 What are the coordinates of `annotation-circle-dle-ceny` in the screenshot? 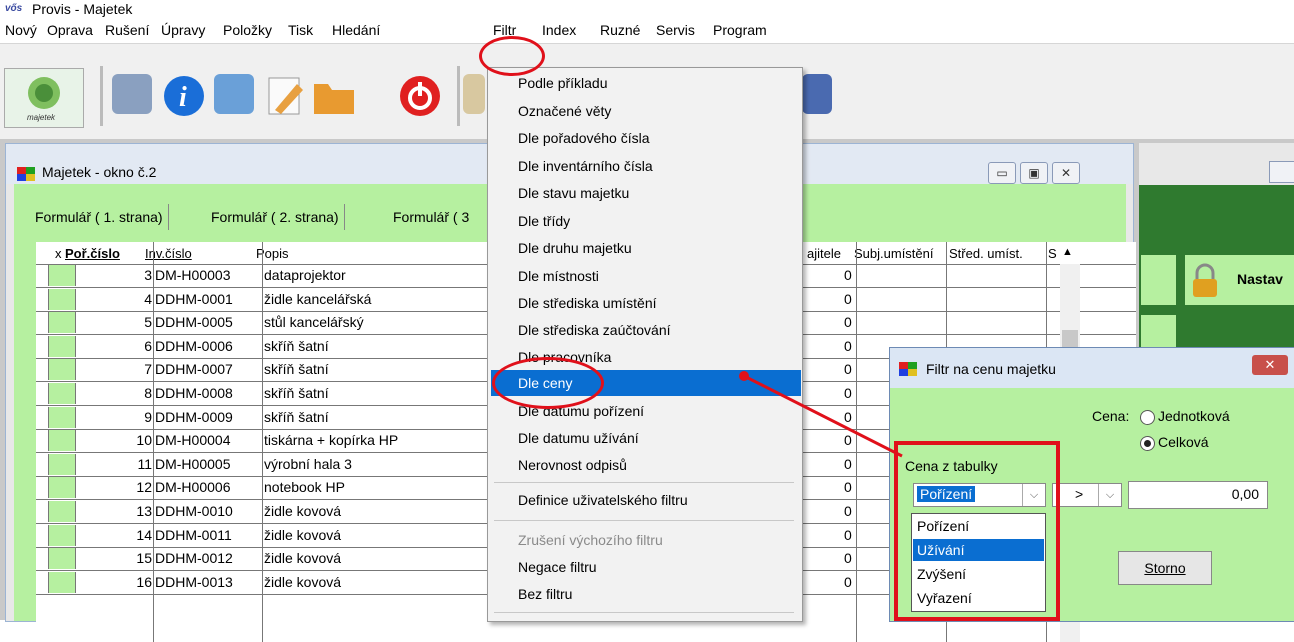 It's located at (548, 383).